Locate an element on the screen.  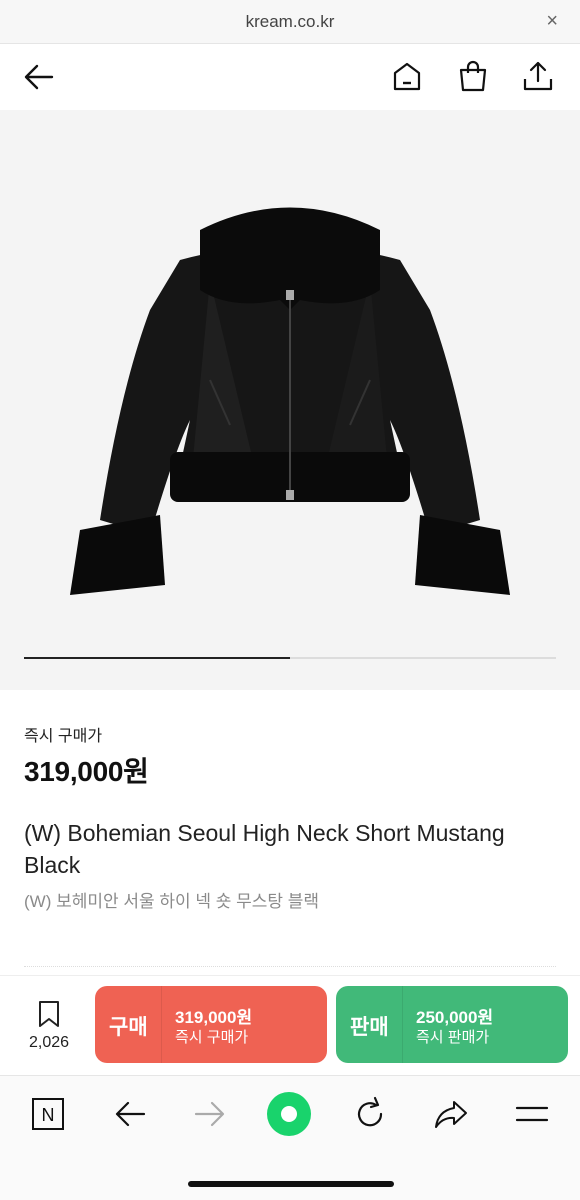
buy-button-label: 구매 is located at coordinates (128, 1027).